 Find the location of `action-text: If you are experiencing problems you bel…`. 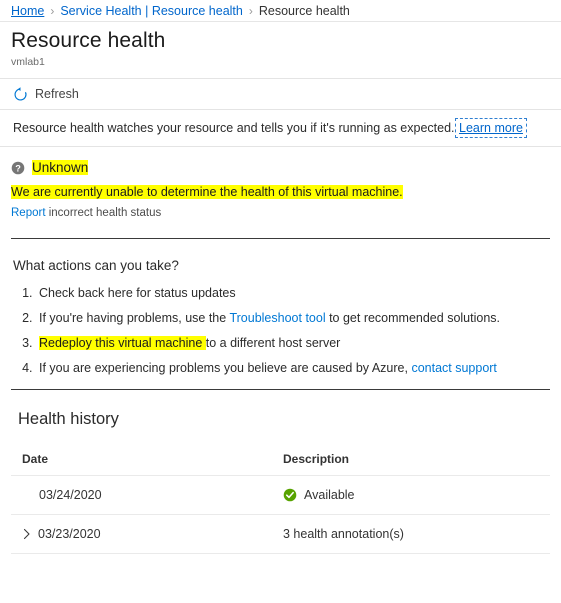

action-text: If you are experiencing problems you bel… is located at coordinates (225, 368).